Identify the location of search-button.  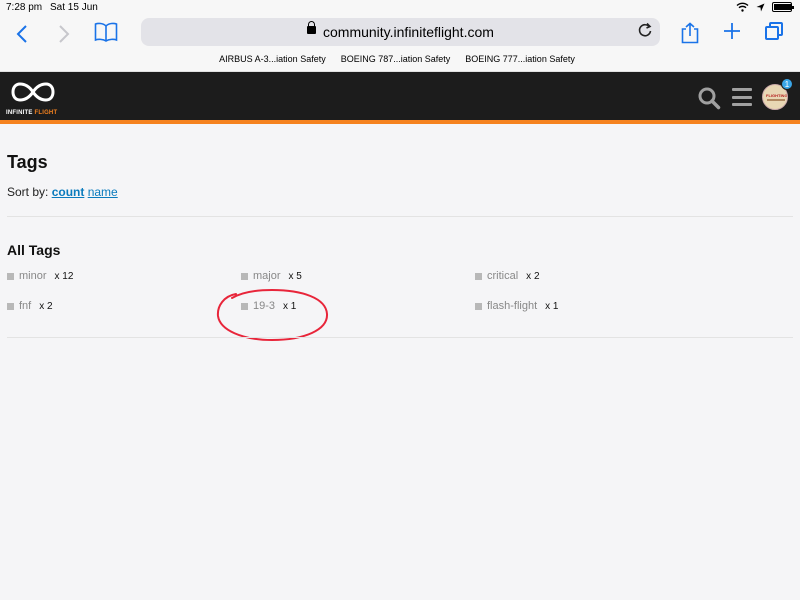
(709, 98).